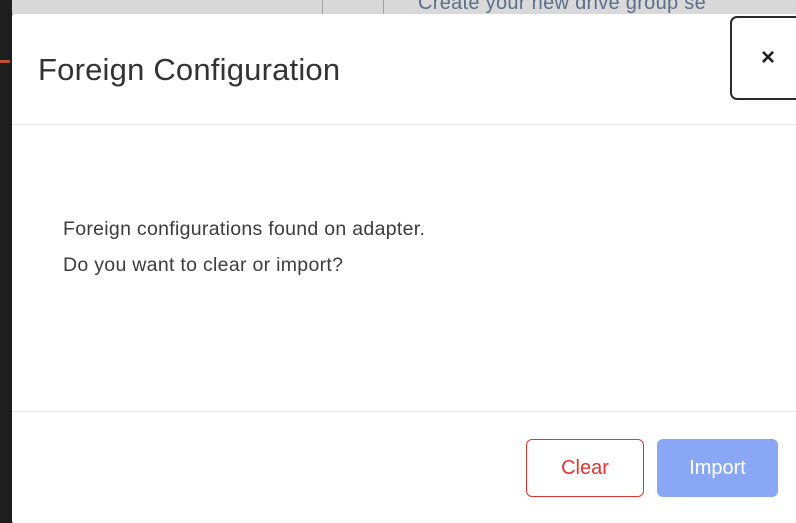  What do you see at coordinates (5, 61) in the screenshot?
I see `background-edge-mark` at bounding box center [5, 61].